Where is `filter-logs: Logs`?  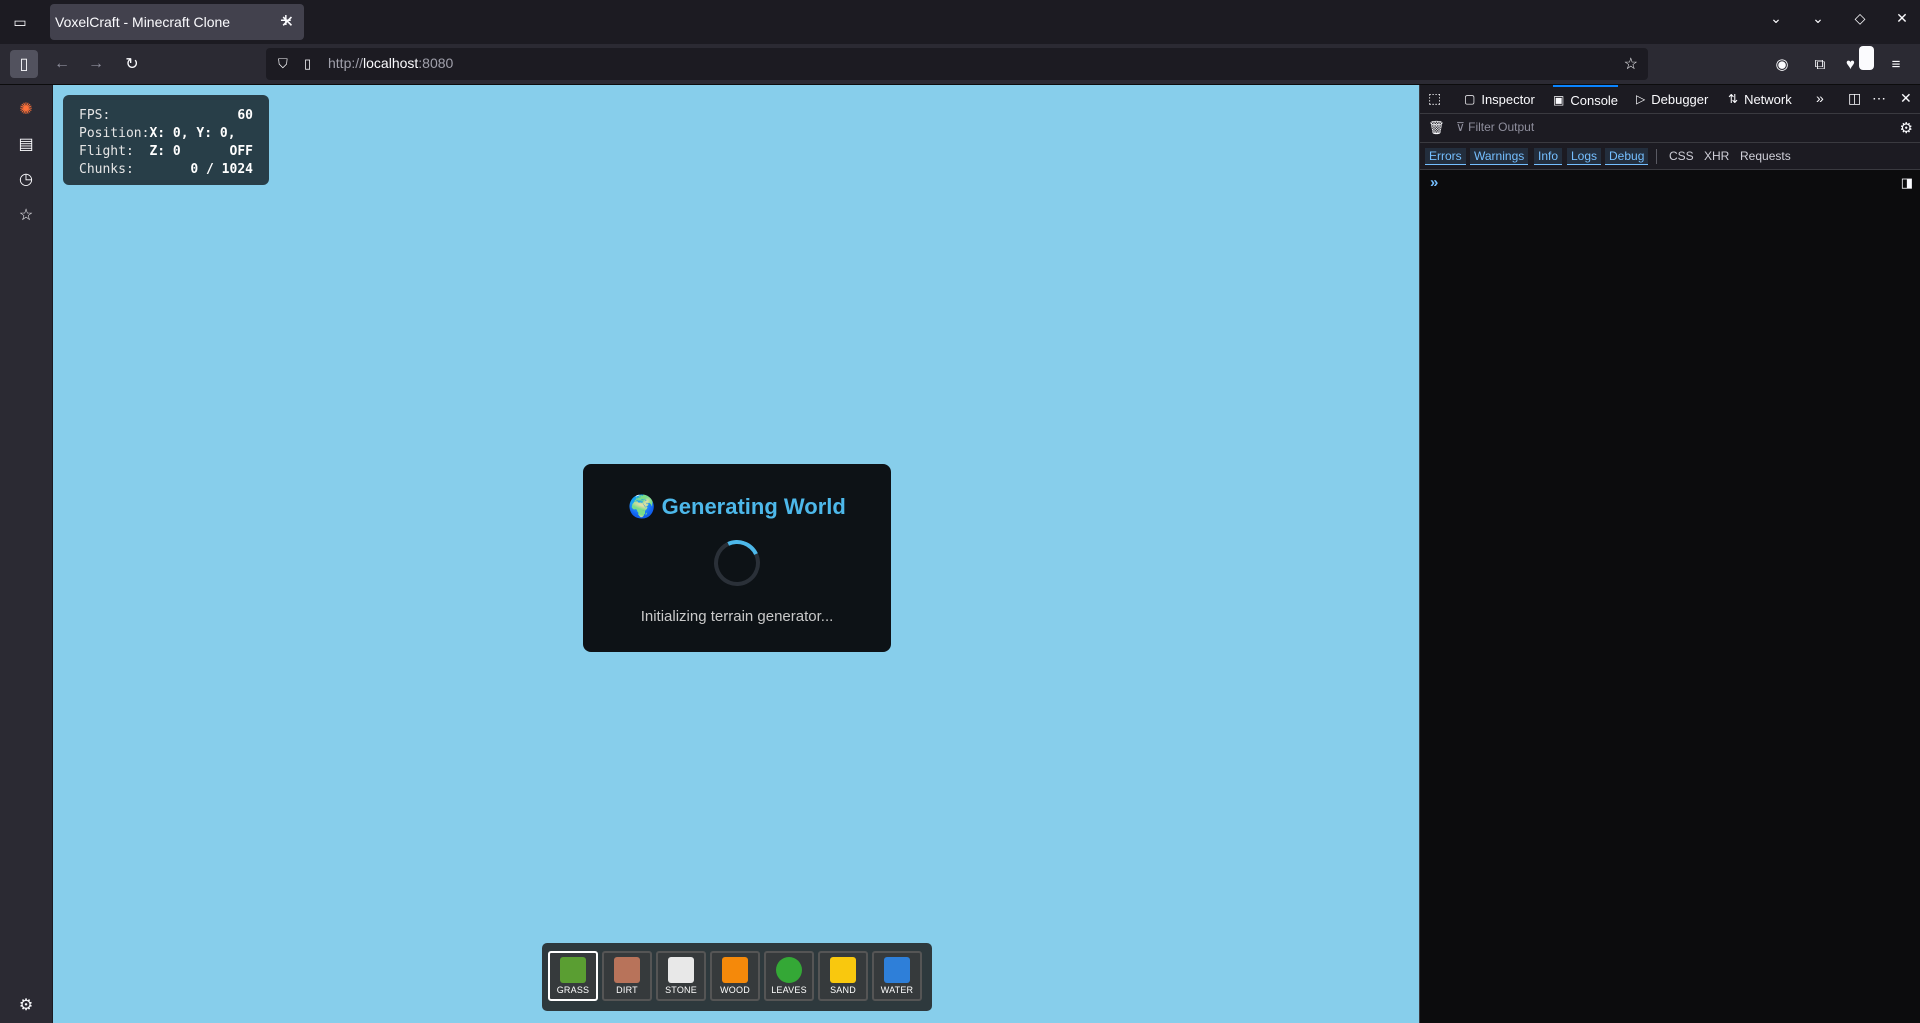
filter-logs: Logs is located at coordinates (1584, 156).